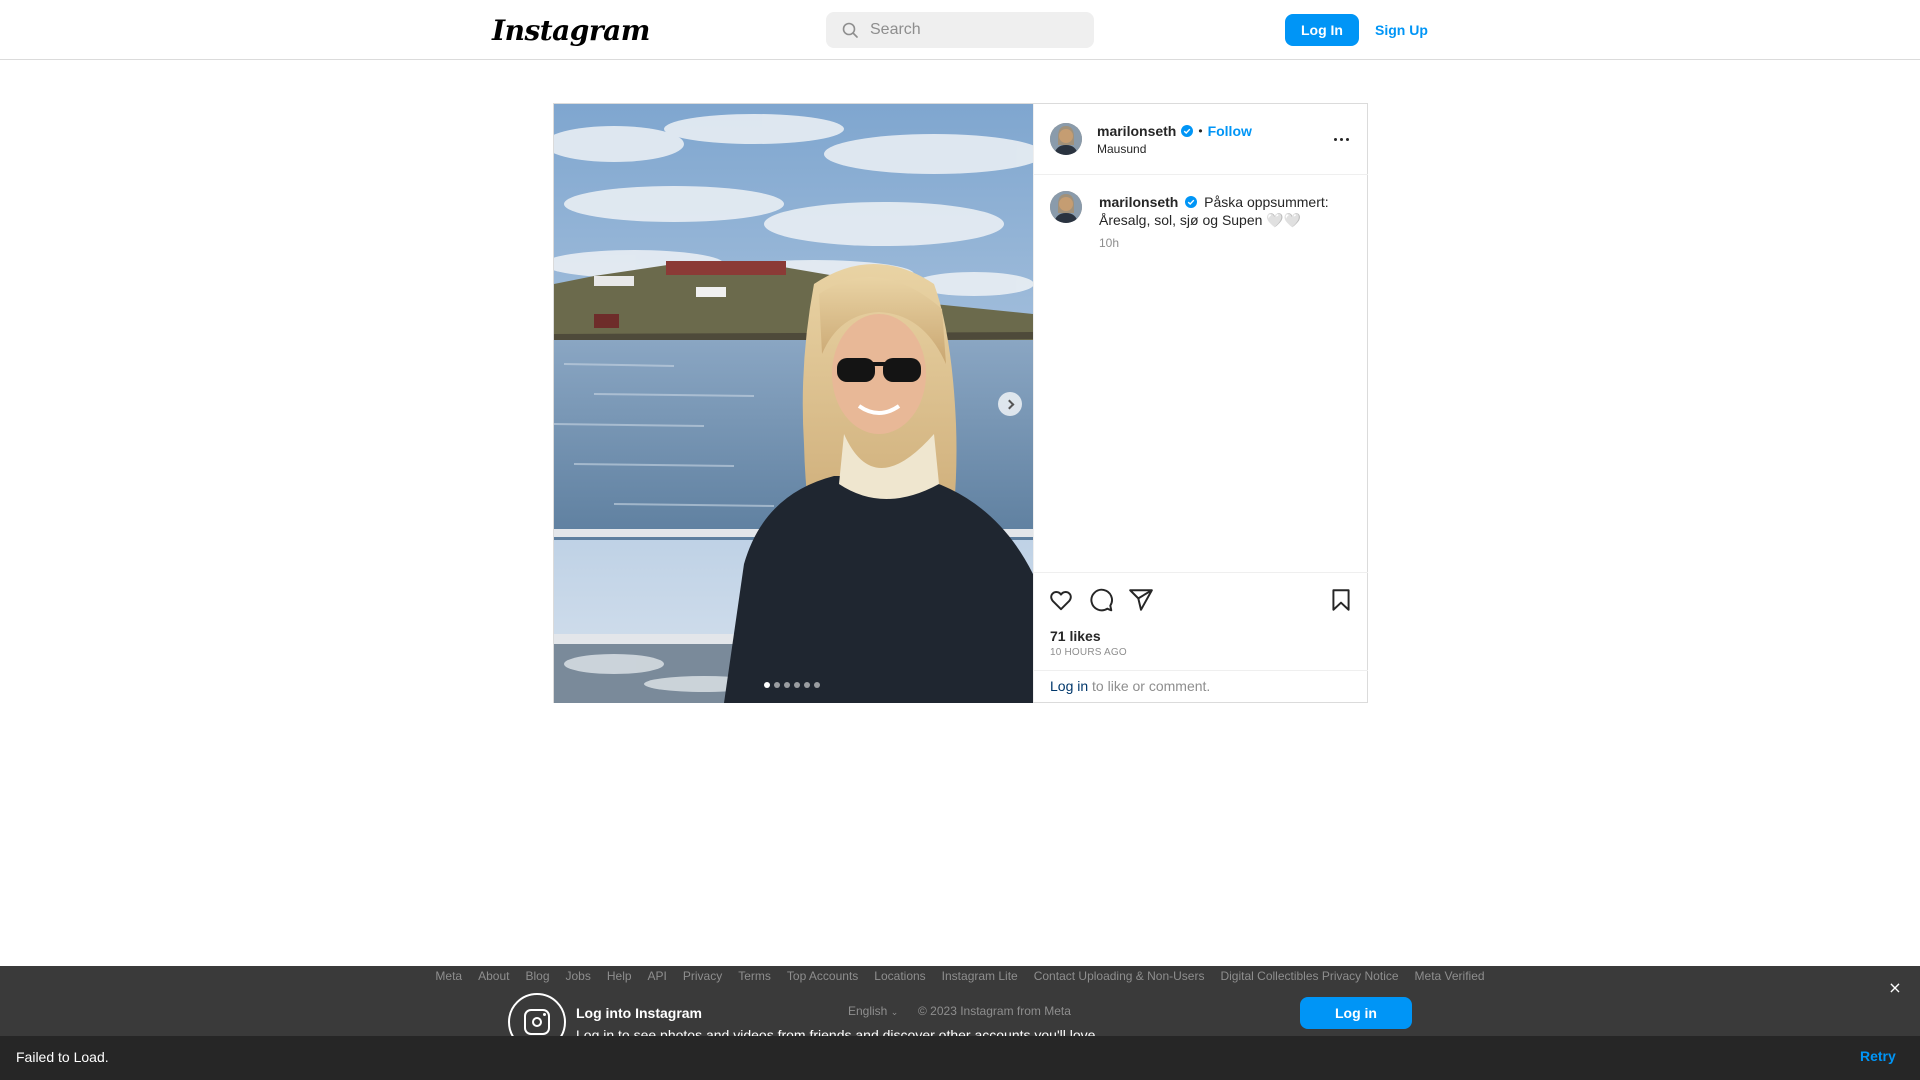 This screenshot has height=1080, width=1920. I want to click on post-actions: 71 likes 10 HOURS AGO, so click(1201, 621).